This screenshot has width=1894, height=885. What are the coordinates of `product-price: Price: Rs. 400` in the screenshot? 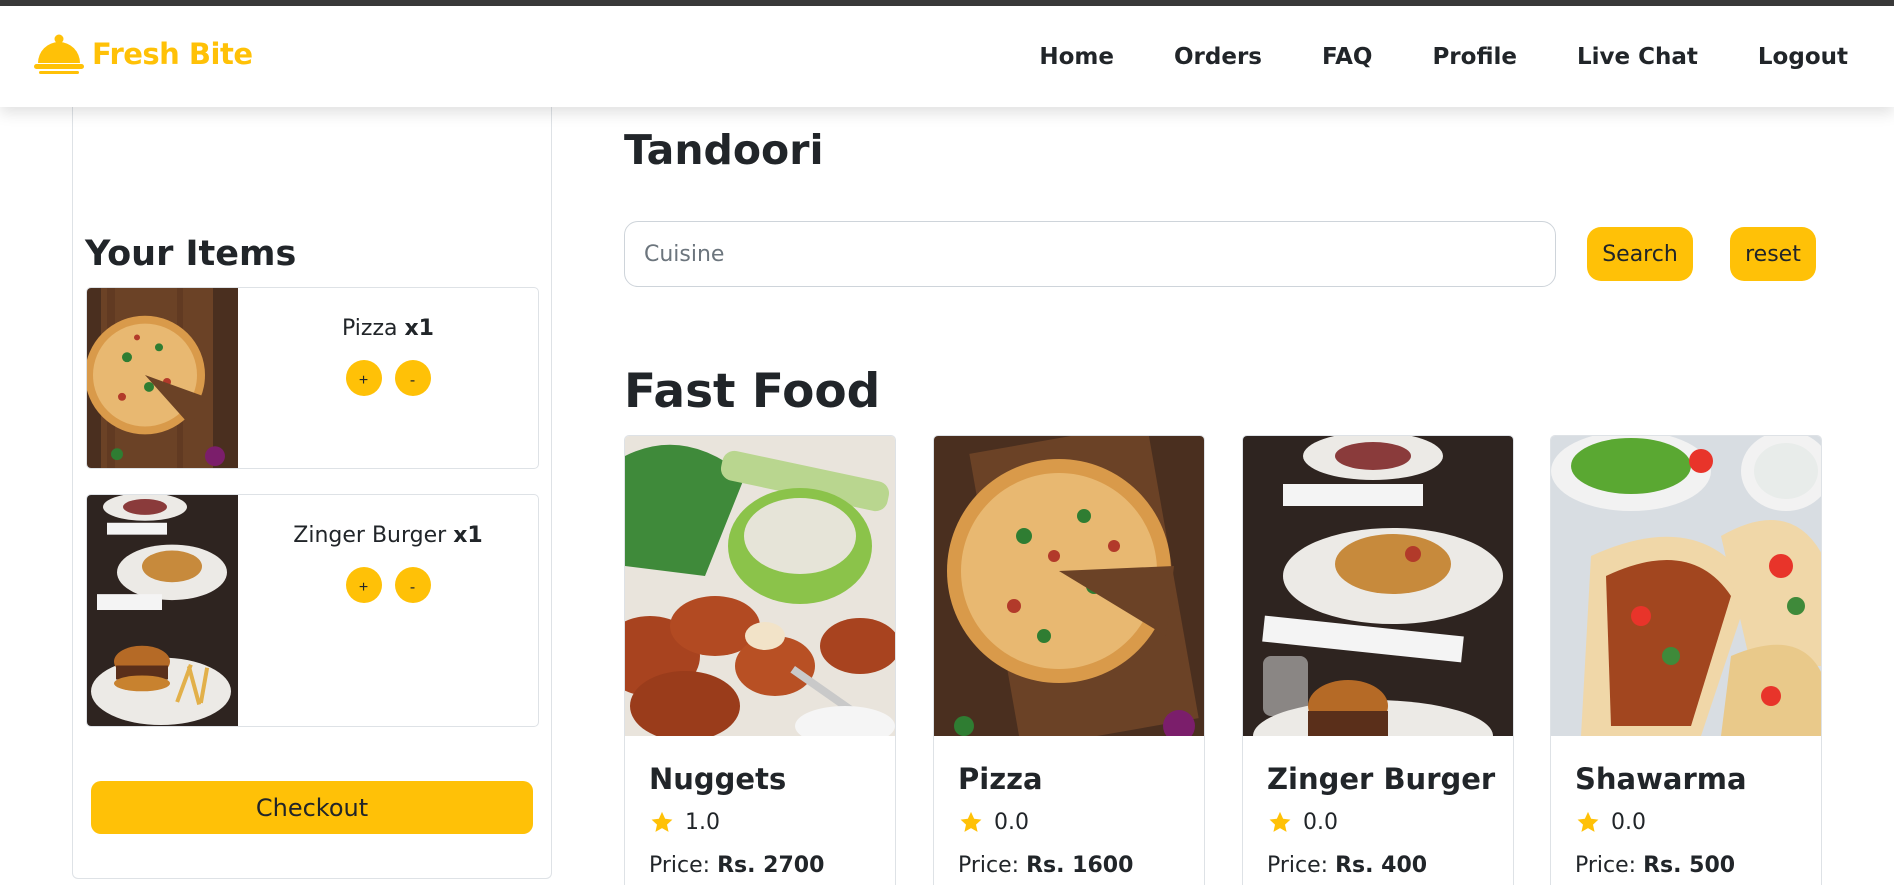 It's located at (1347, 865).